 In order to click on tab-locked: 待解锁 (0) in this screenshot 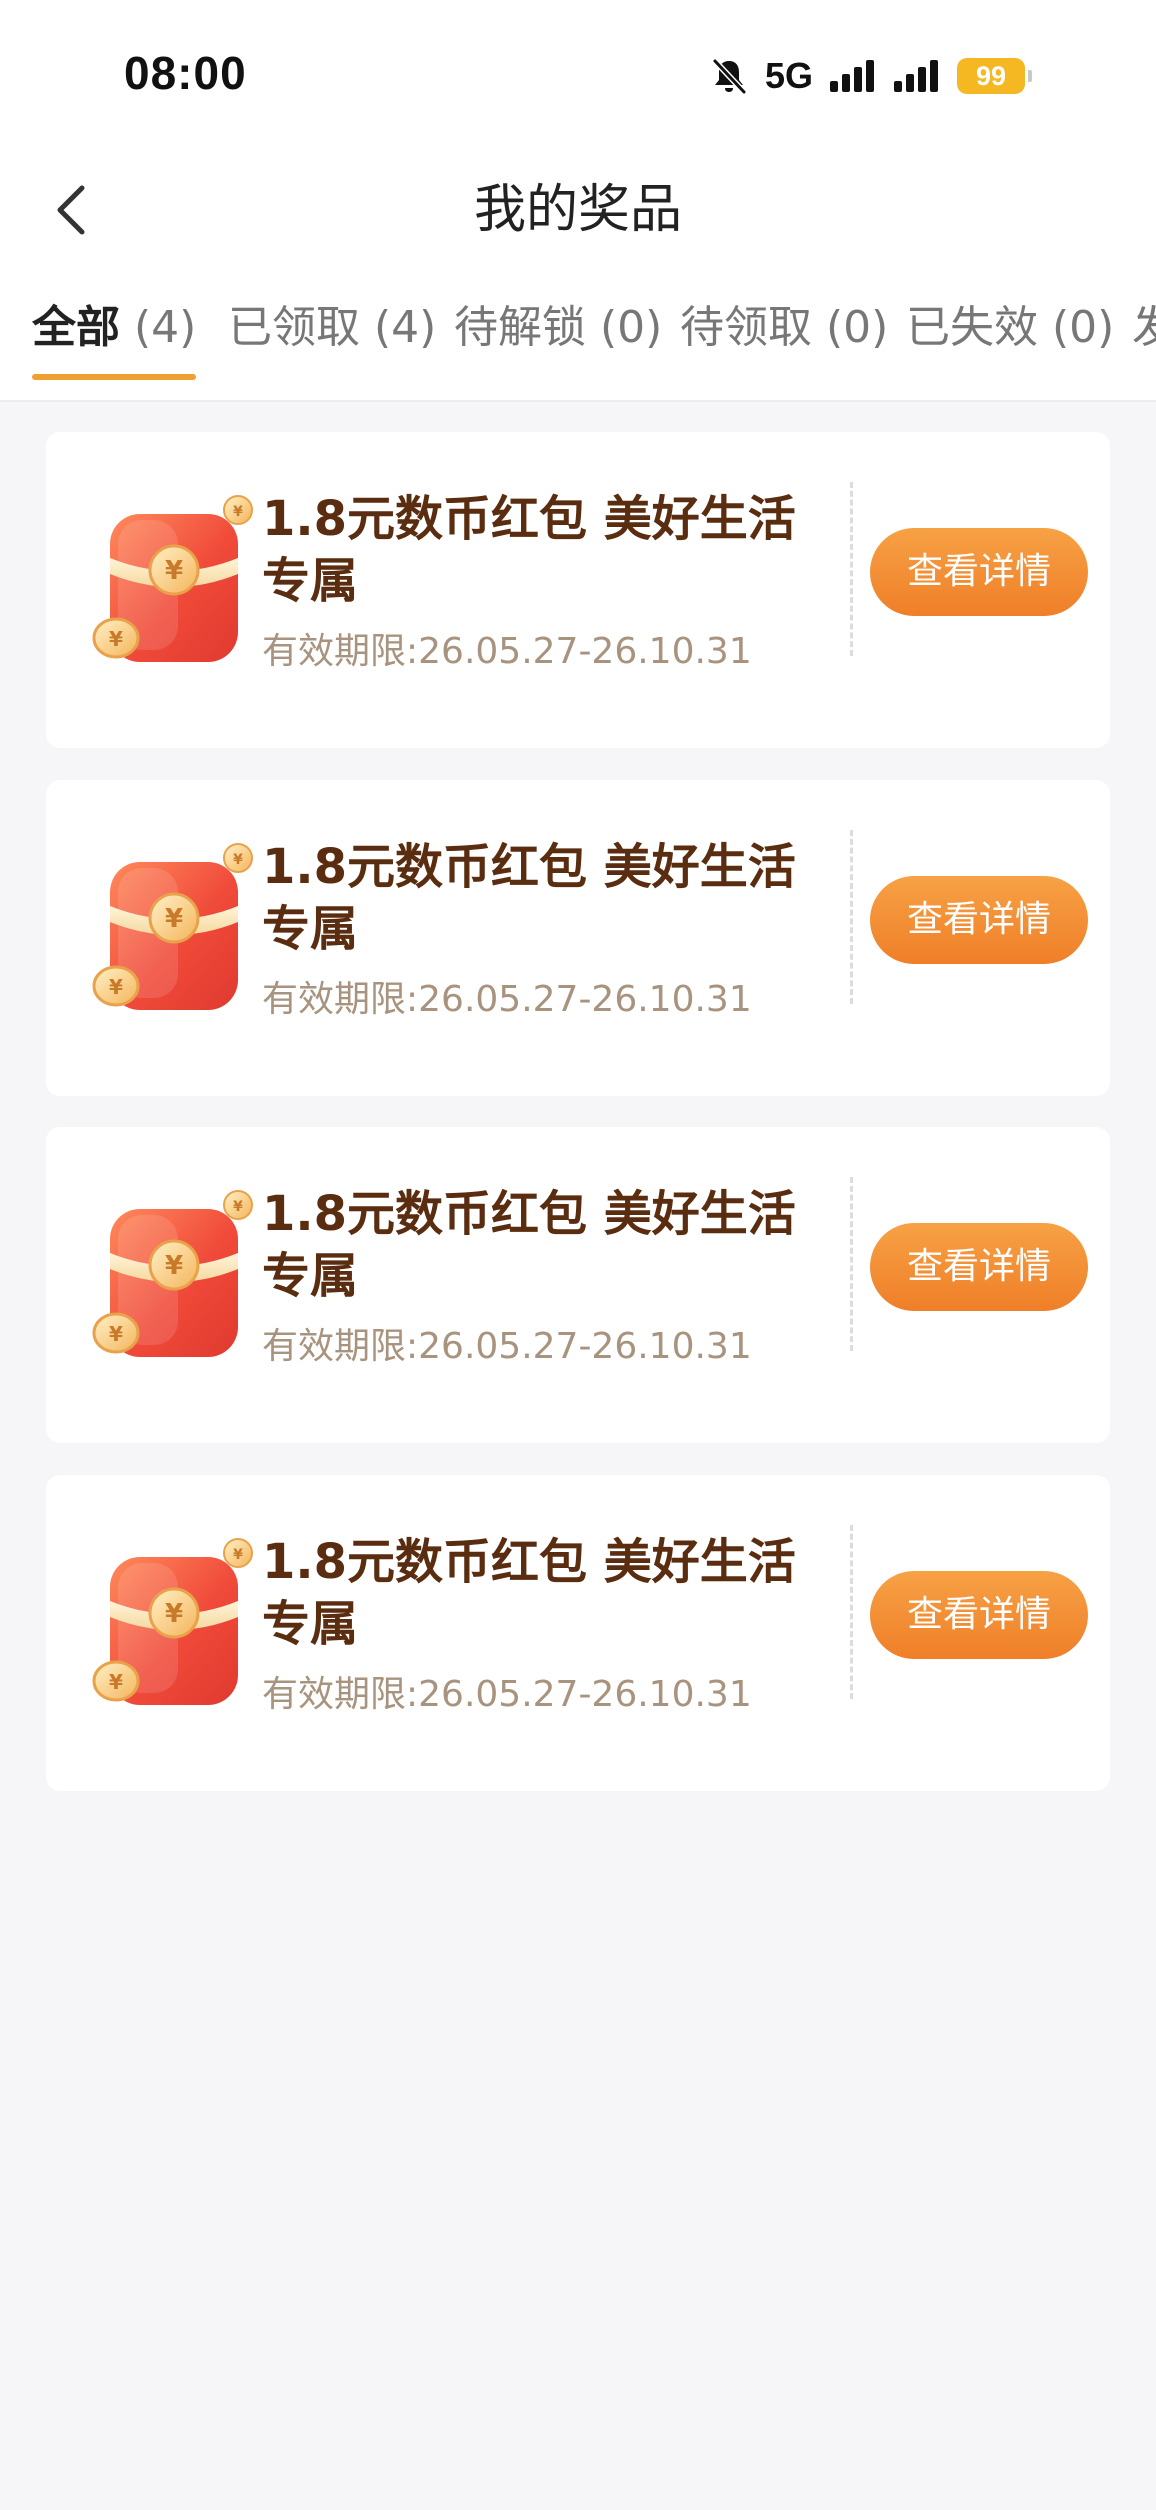, I will do `click(558, 344)`.